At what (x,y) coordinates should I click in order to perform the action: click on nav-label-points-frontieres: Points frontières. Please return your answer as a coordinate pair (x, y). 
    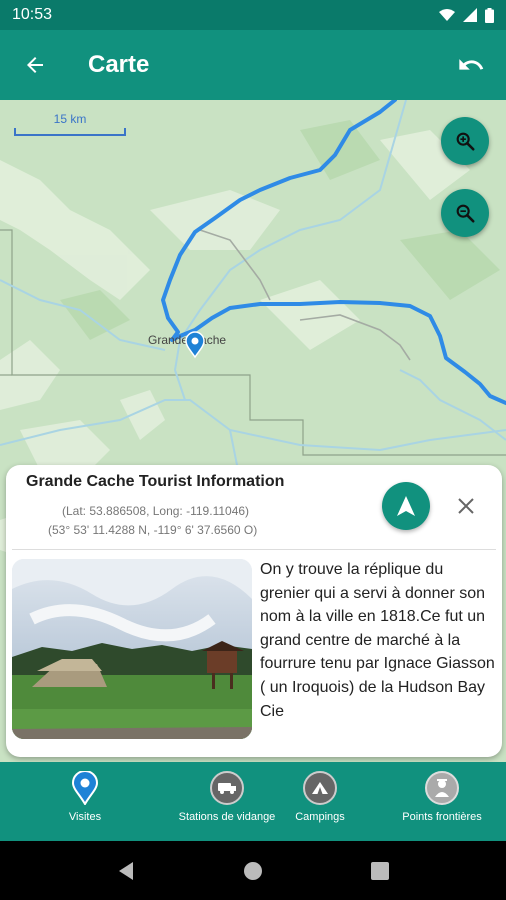
    Looking at the image, I should click on (442, 817).